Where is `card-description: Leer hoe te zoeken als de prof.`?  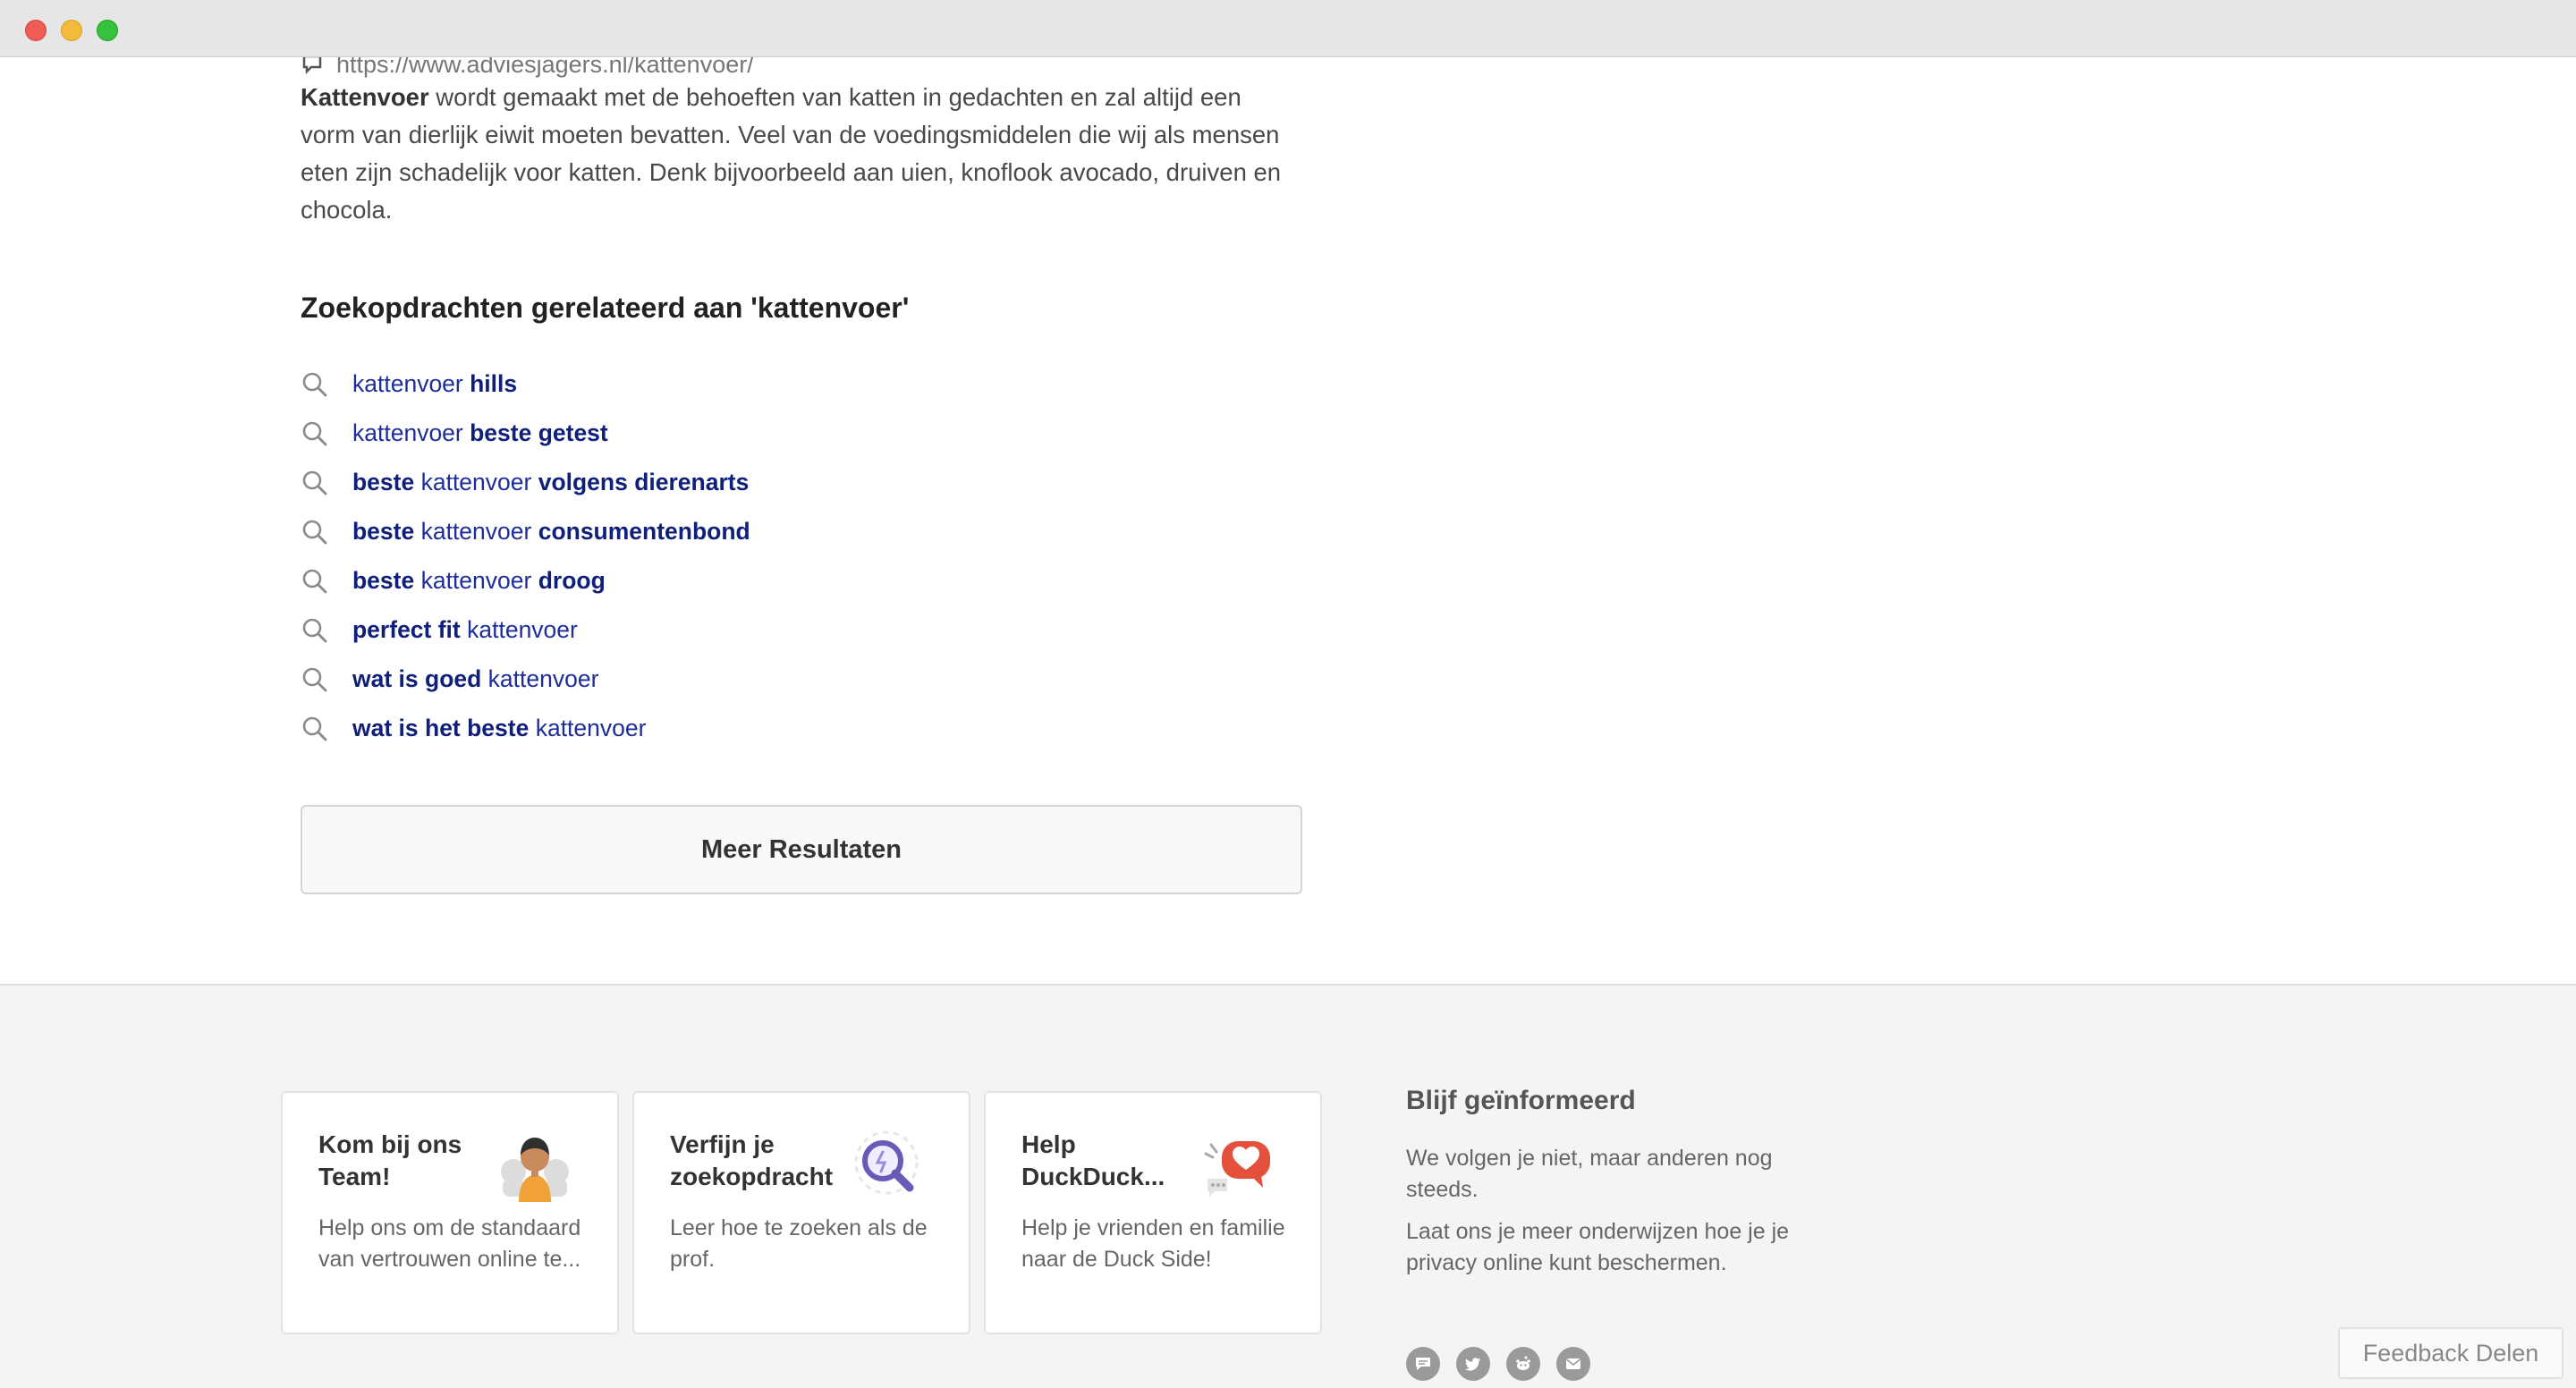 card-description: Leer hoe te zoeken als de prof. is located at coordinates (799, 1244).